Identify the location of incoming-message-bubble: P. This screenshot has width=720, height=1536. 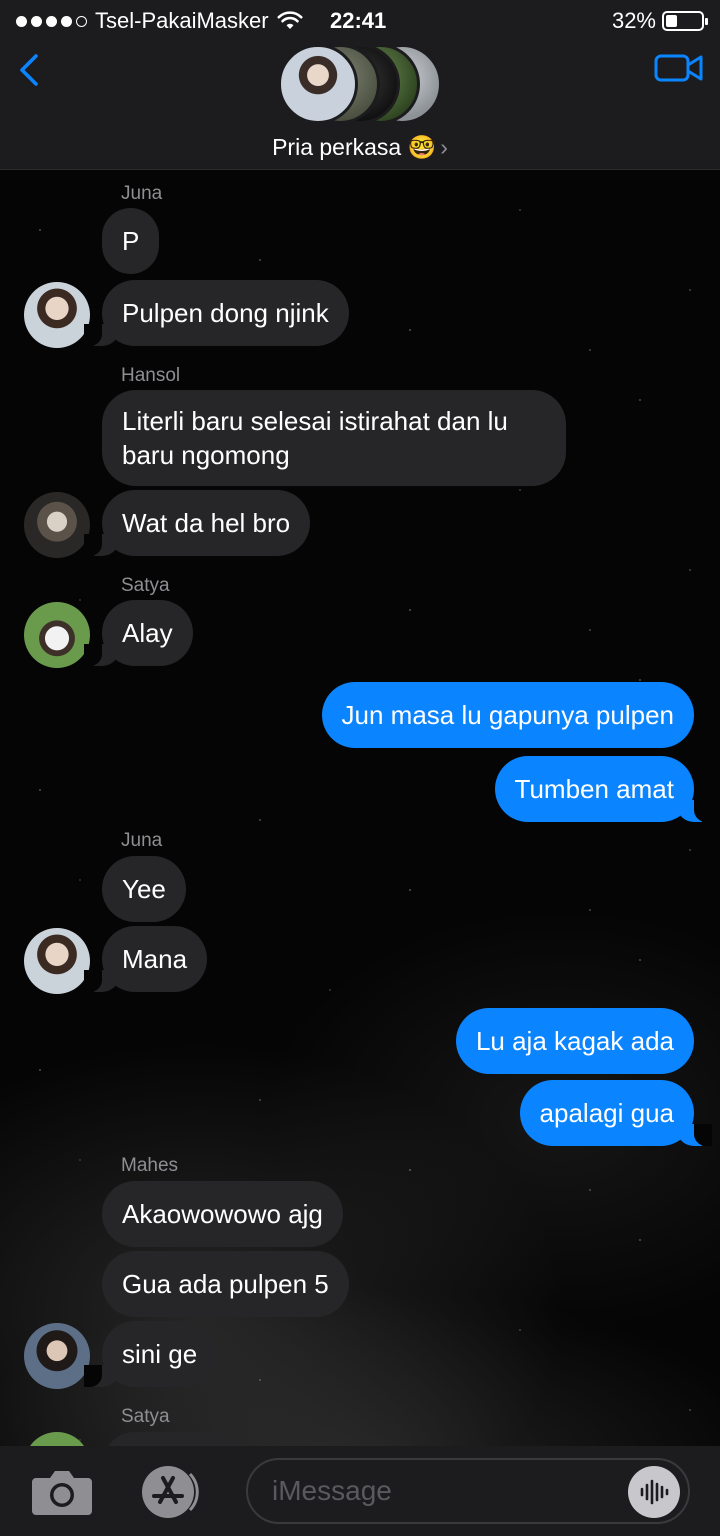
(131, 241).